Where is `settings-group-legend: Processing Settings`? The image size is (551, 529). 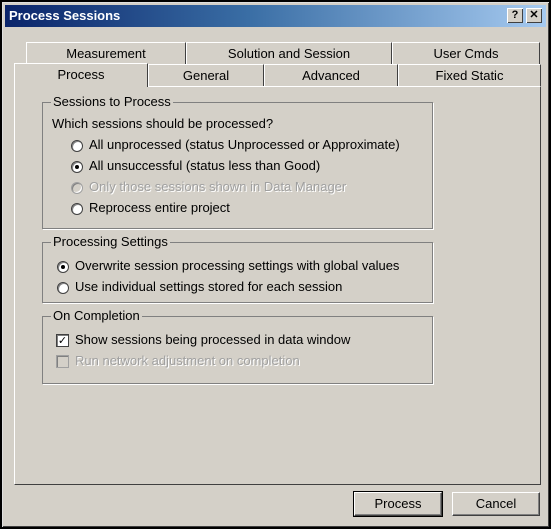
settings-group-legend: Processing Settings is located at coordinates (110, 241).